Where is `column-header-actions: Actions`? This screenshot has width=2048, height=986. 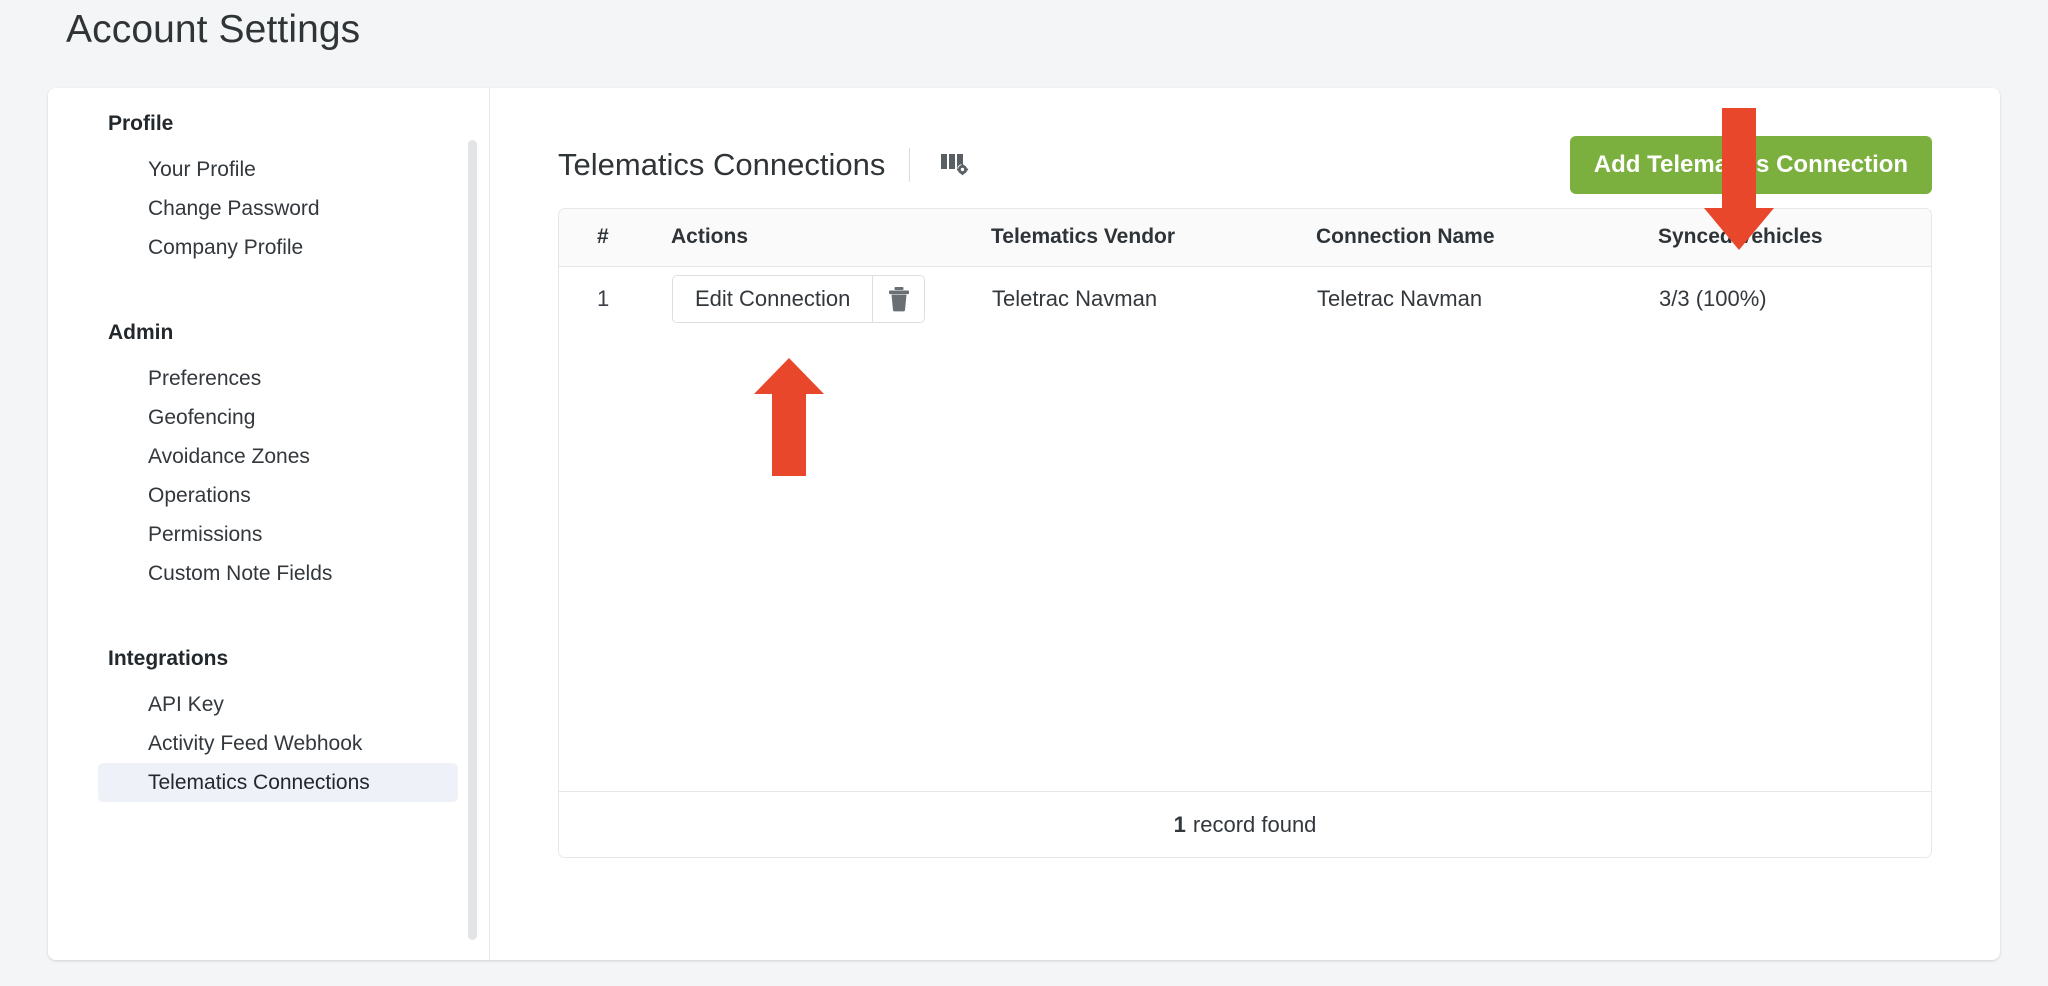 column-header-actions: Actions is located at coordinates (831, 238).